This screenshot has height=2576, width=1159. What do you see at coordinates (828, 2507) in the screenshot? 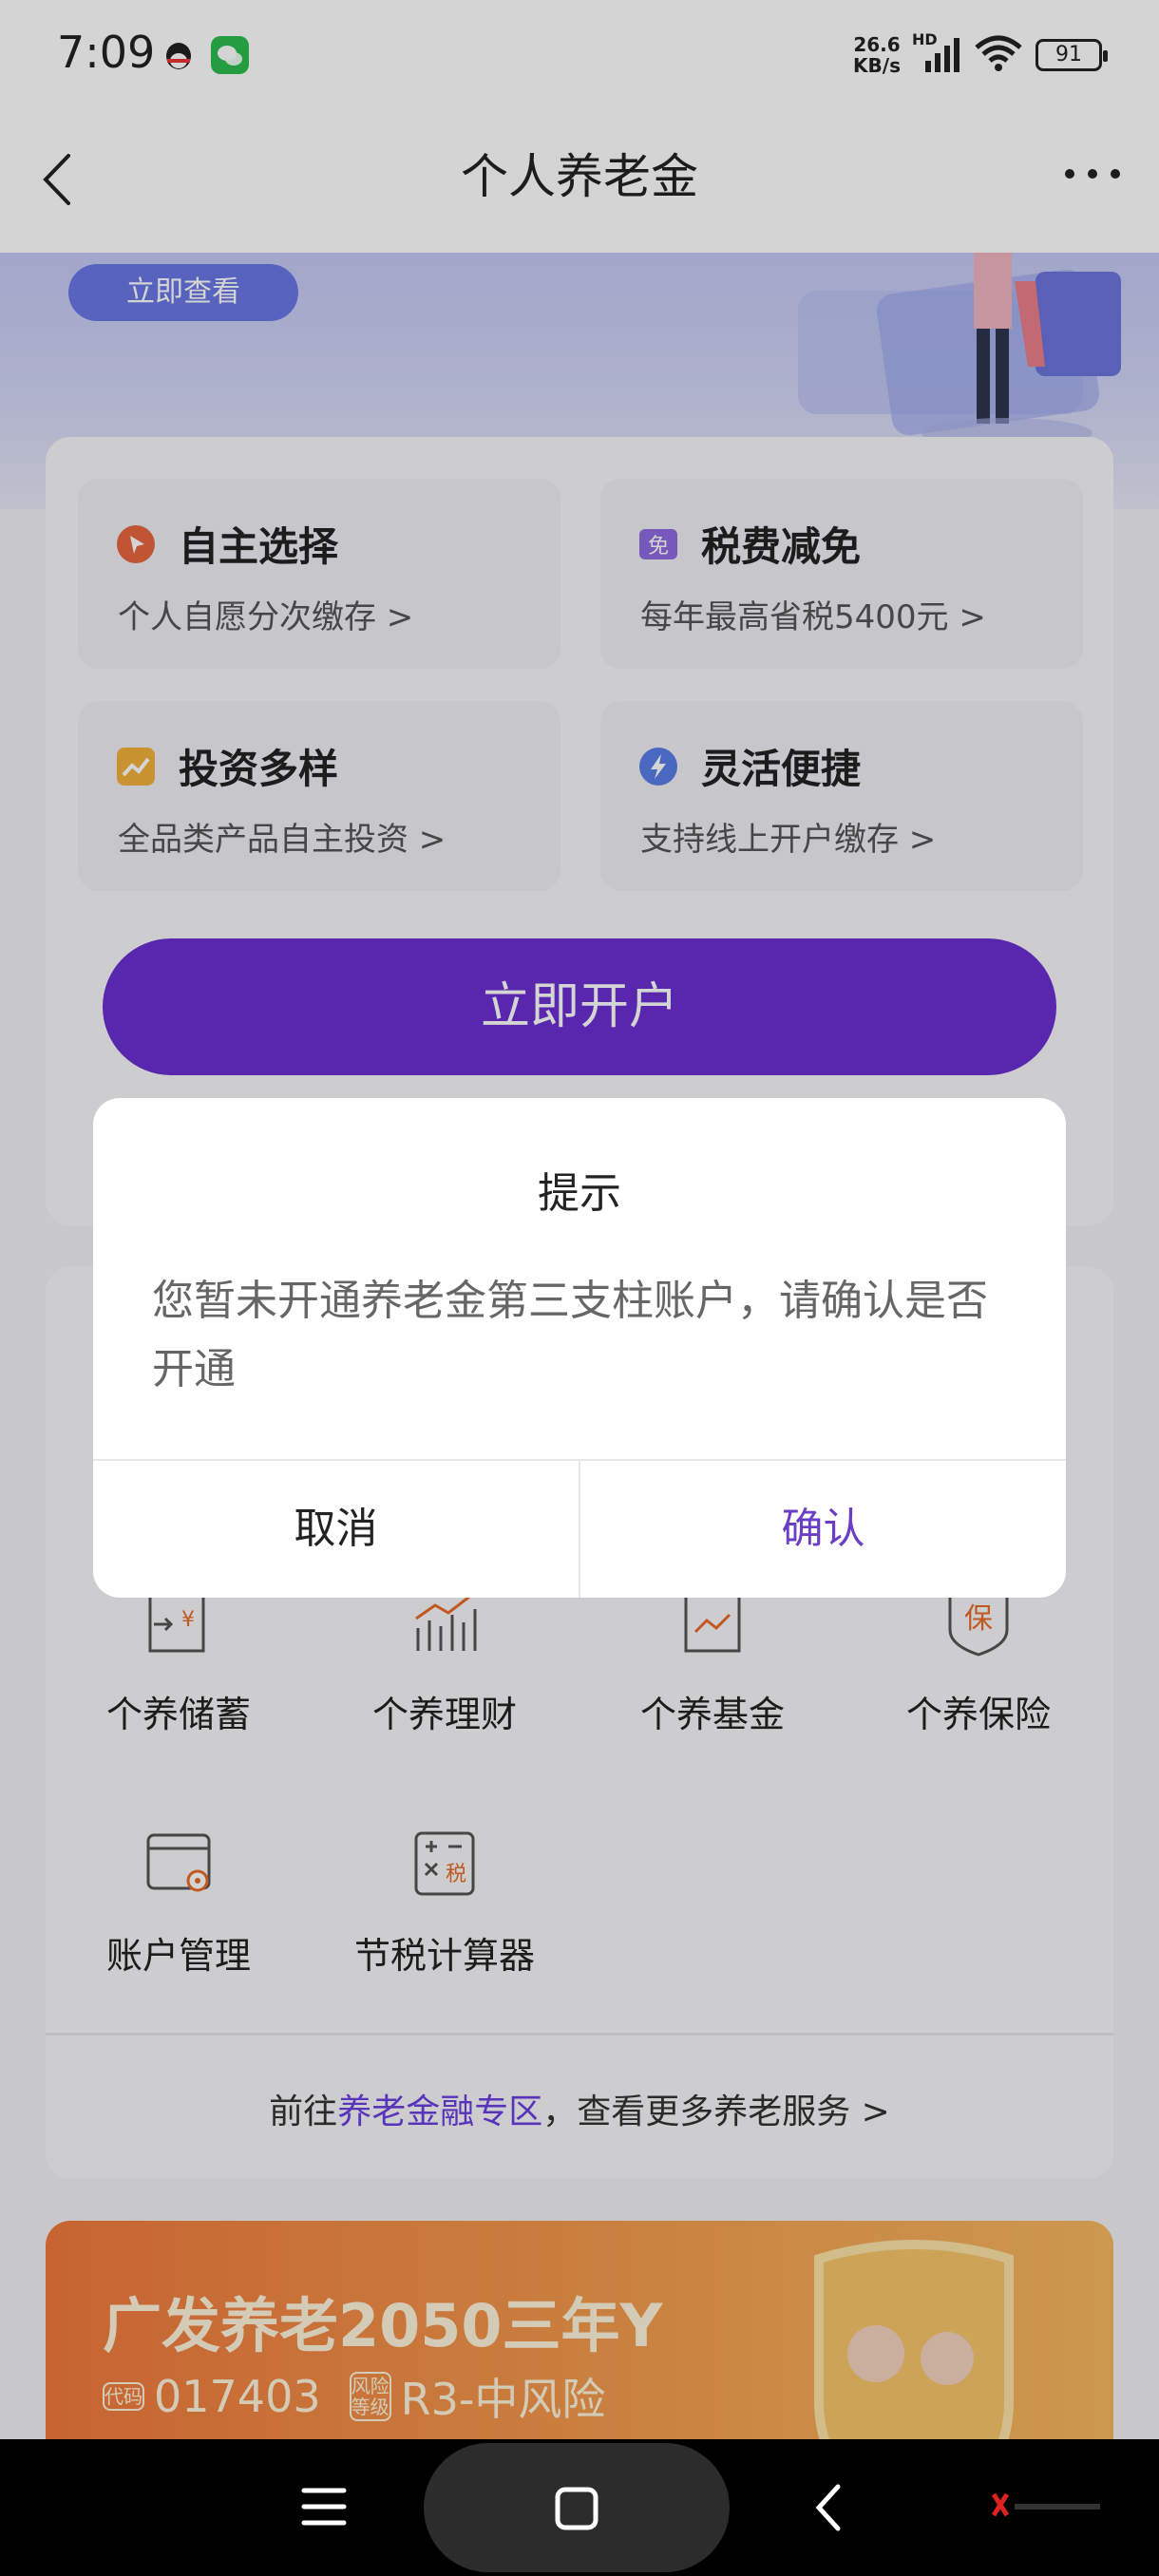
I see `back-nav-icon` at bounding box center [828, 2507].